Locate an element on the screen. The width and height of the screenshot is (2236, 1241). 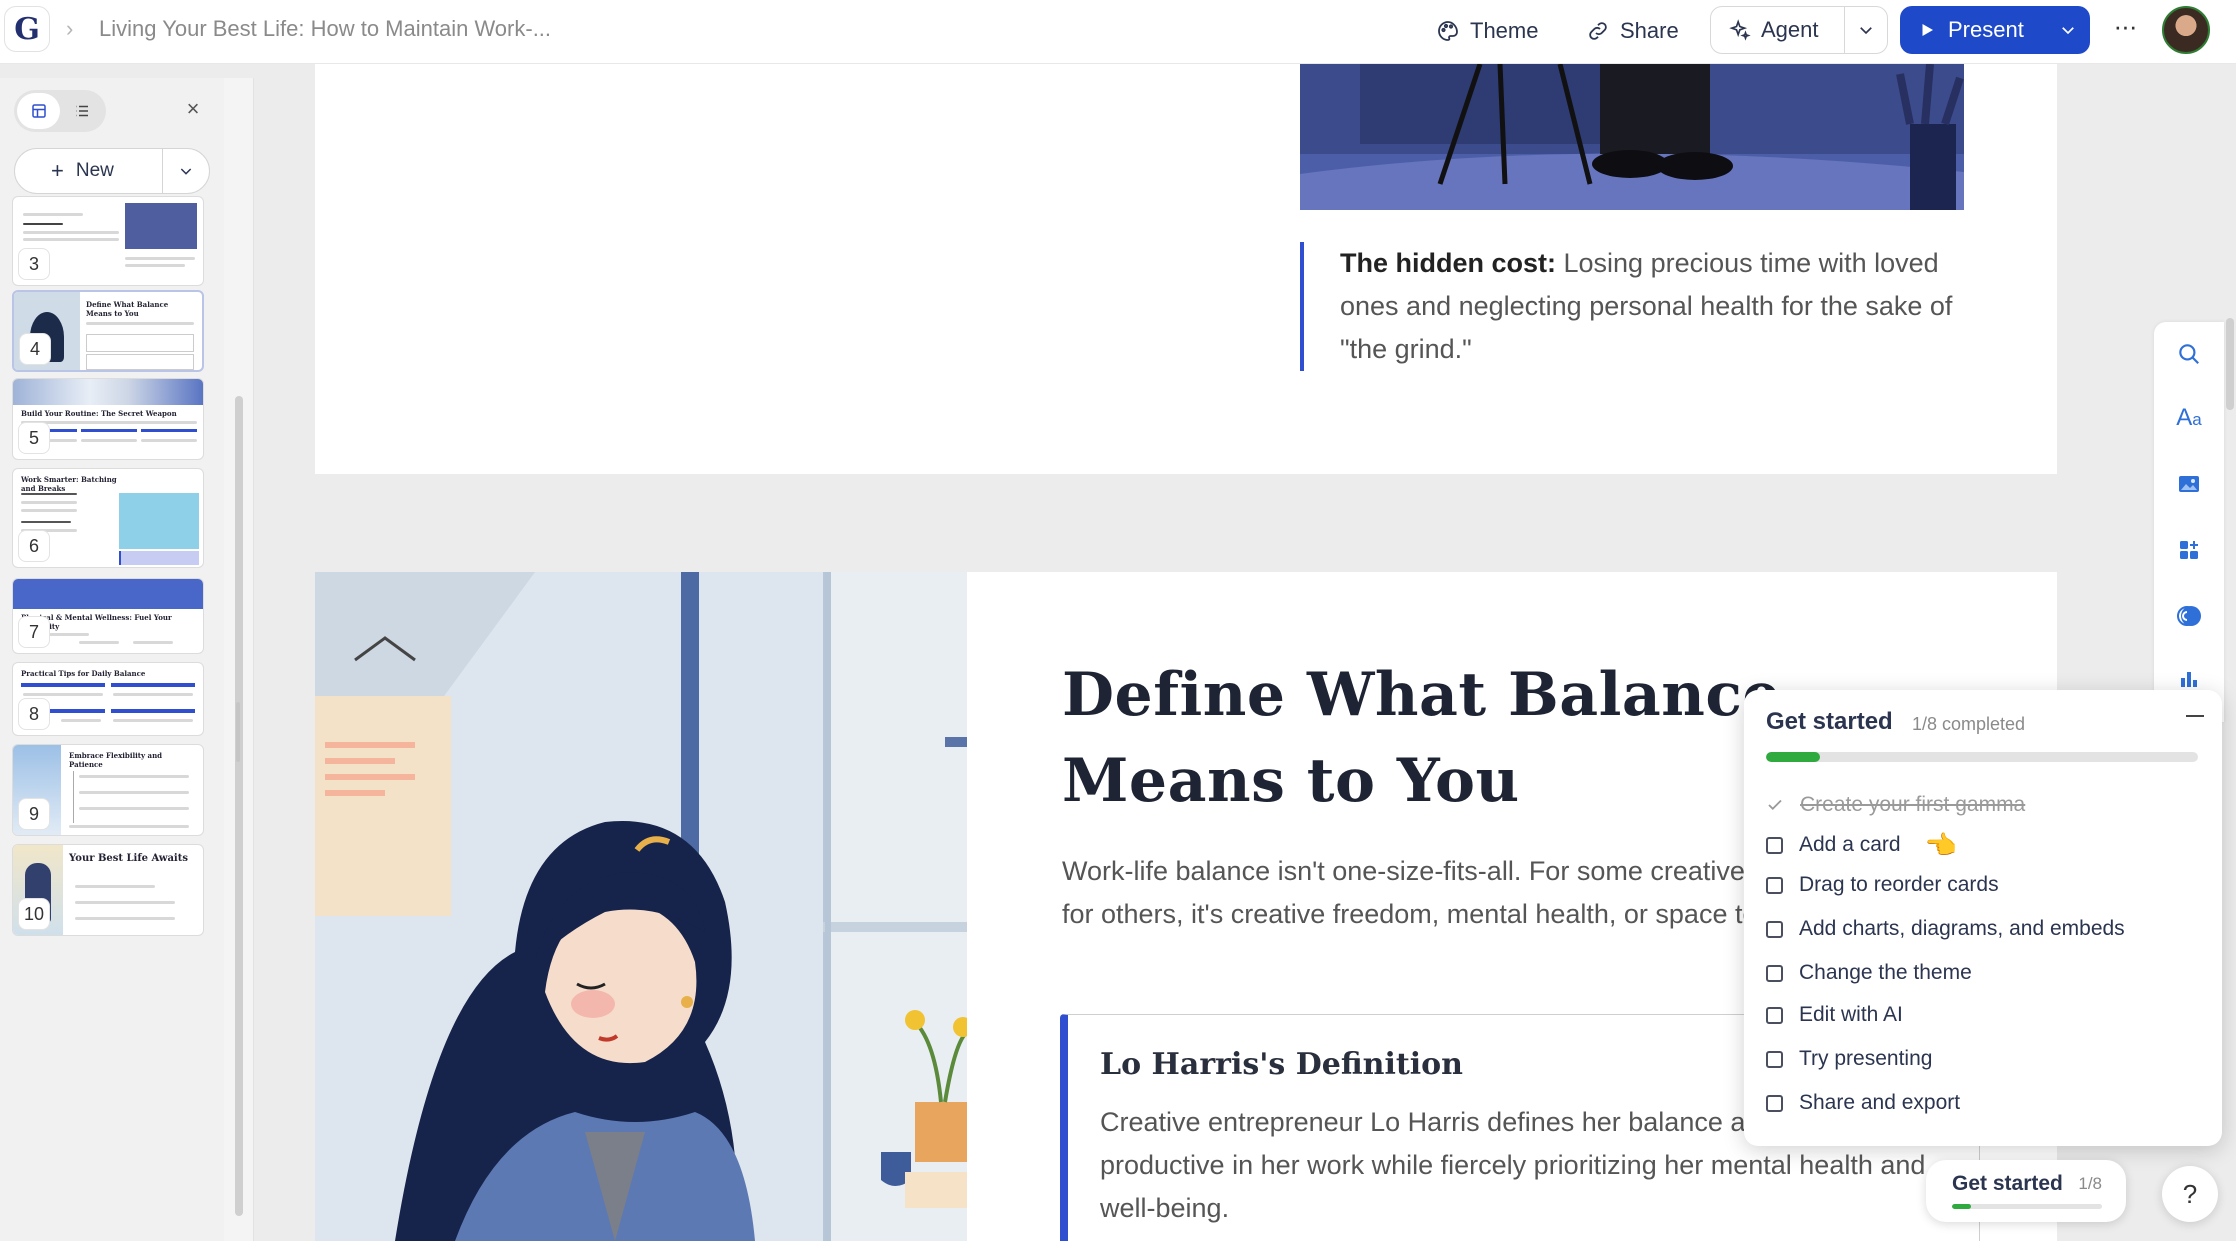
image-tool-button is located at coordinates (2189, 484).